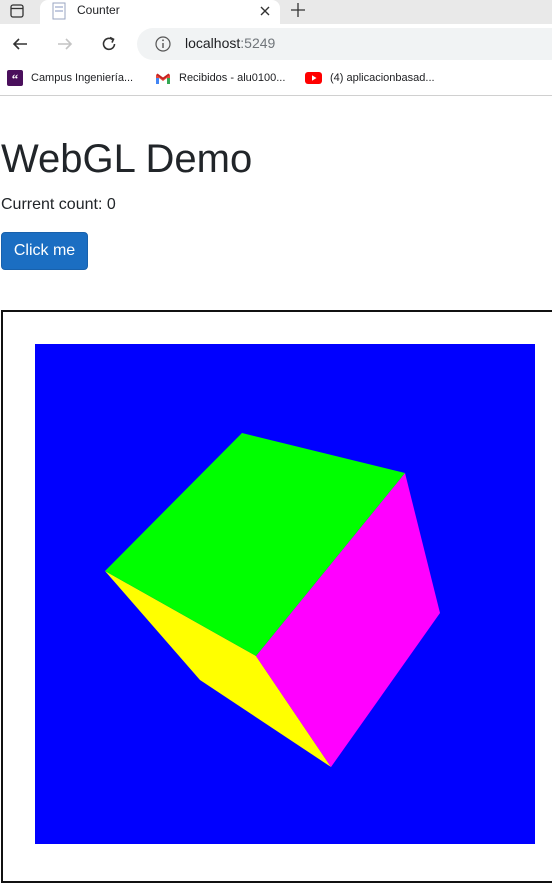 The width and height of the screenshot is (552, 890). I want to click on back-arrow-icon, so click(20, 44).